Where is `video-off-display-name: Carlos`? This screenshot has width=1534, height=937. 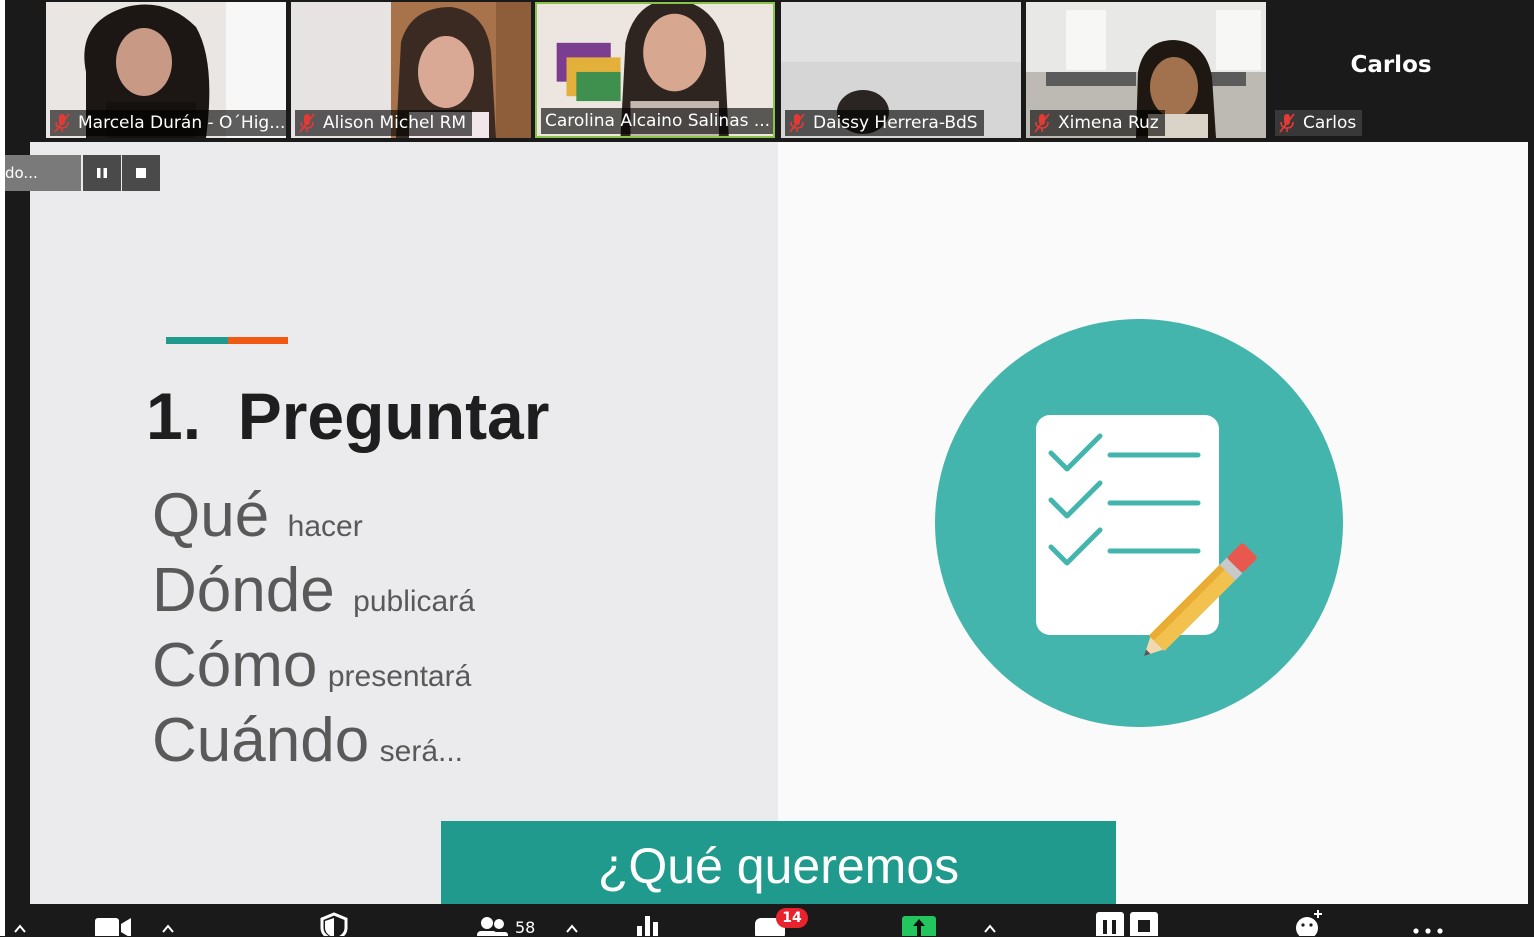 video-off-display-name: Carlos is located at coordinates (1391, 65).